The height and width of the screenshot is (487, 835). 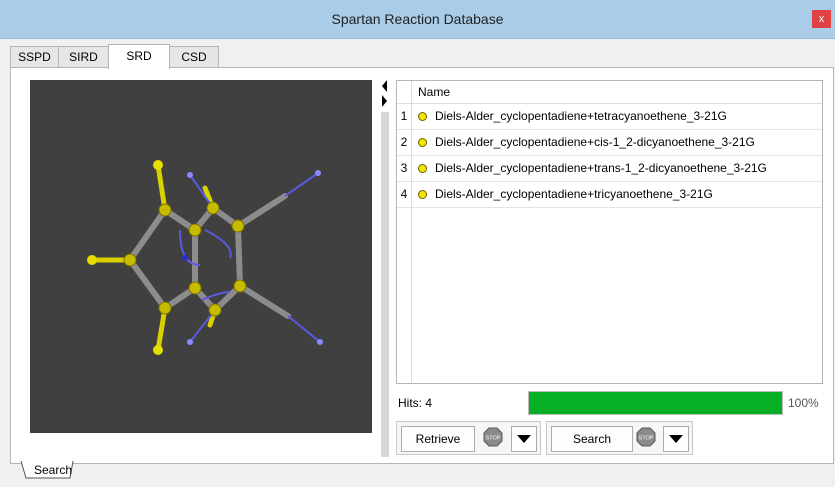 I want to click on search-dropdown, so click(x=676, y=439).